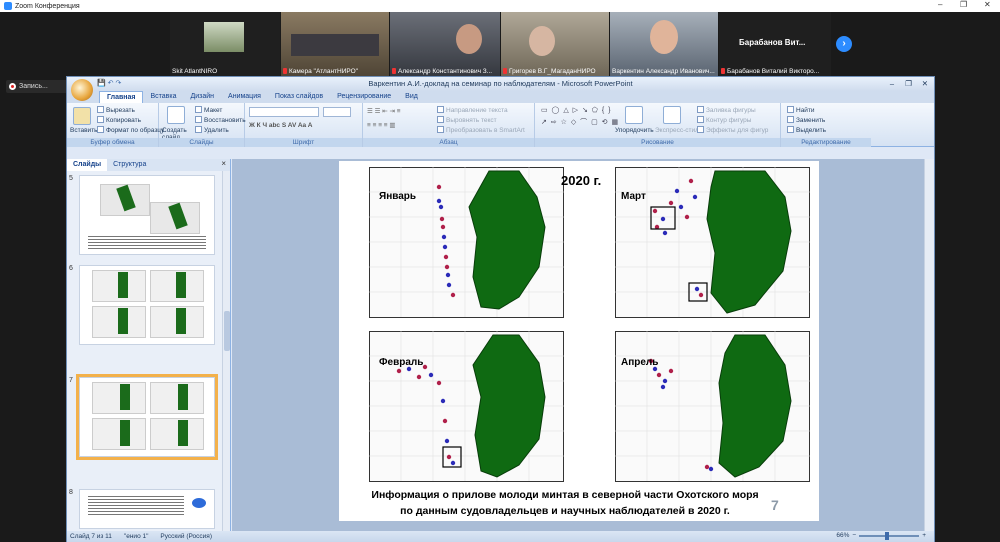 This screenshot has width=1000, height=542. Describe the element at coordinates (119, 120) in the screenshot. I see `copy-button: Копировать` at that location.